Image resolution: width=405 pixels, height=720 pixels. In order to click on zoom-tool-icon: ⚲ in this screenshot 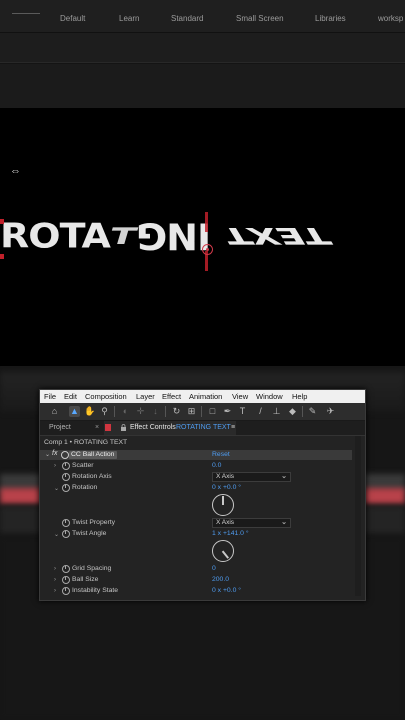, I will do `click(104, 411)`.